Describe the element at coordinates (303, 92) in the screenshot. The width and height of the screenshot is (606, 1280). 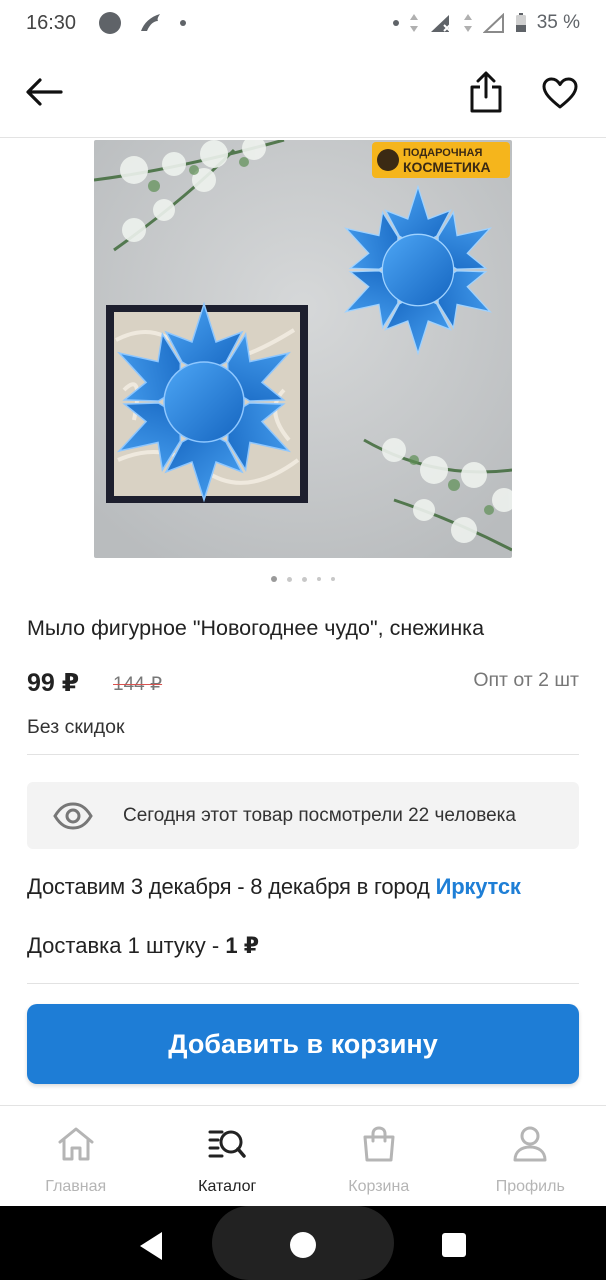
I see `app-bar` at that location.